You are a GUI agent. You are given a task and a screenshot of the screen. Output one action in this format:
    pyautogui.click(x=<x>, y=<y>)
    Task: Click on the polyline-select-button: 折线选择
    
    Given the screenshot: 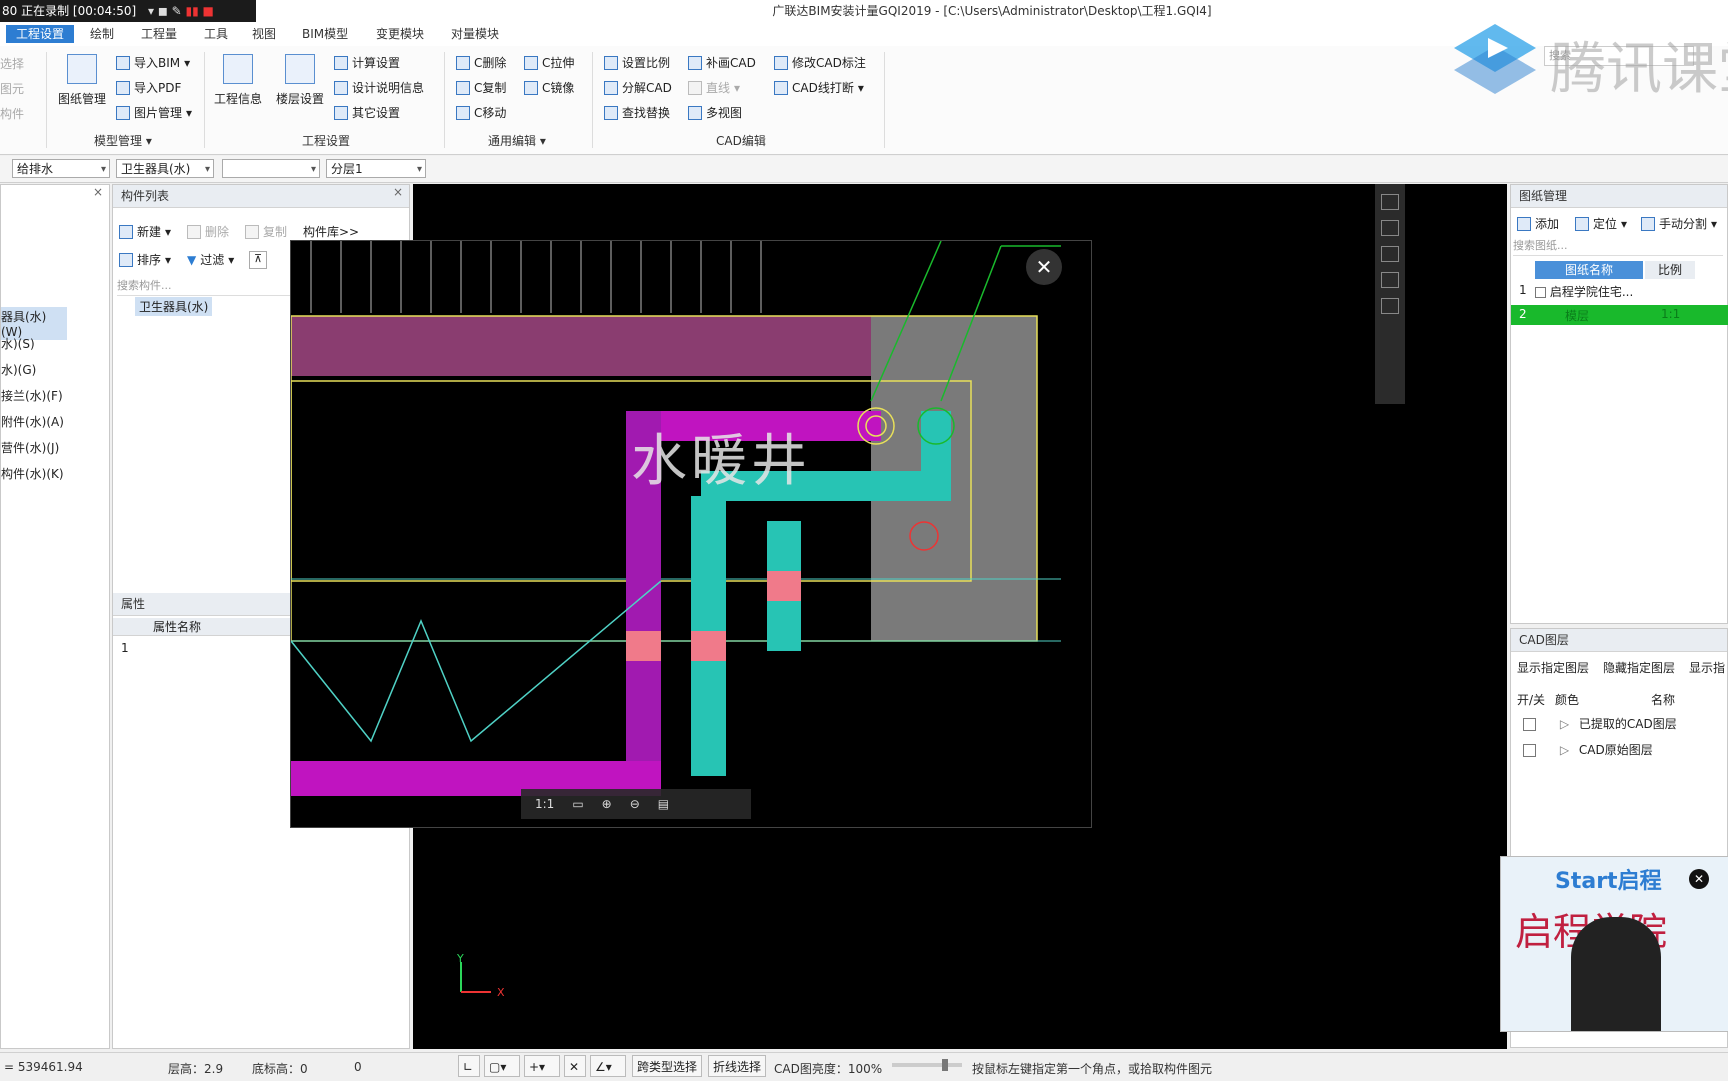 What is the action you would take?
    pyautogui.click(x=737, y=1066)
    